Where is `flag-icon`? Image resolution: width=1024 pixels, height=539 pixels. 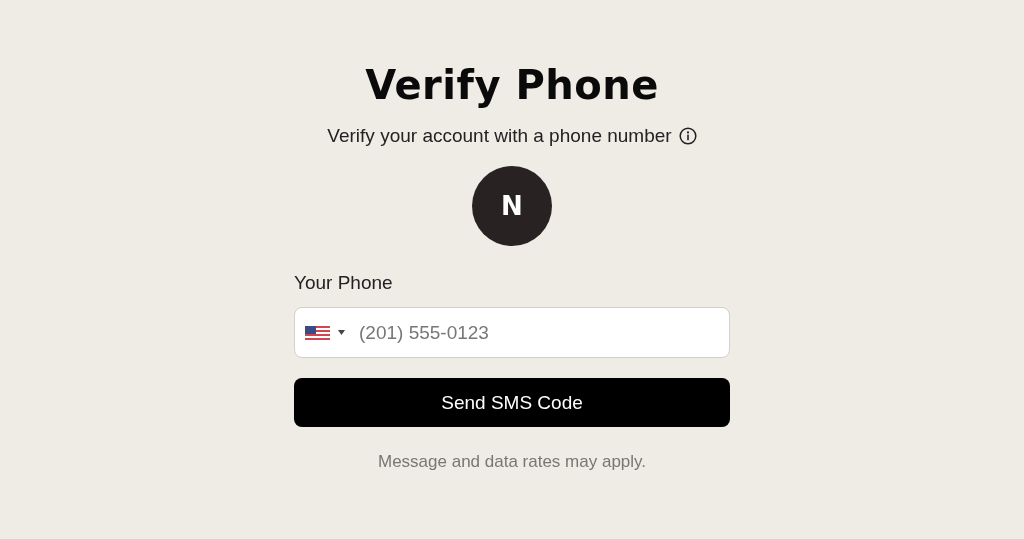 flag-icon is located at coordinates (317, 332).